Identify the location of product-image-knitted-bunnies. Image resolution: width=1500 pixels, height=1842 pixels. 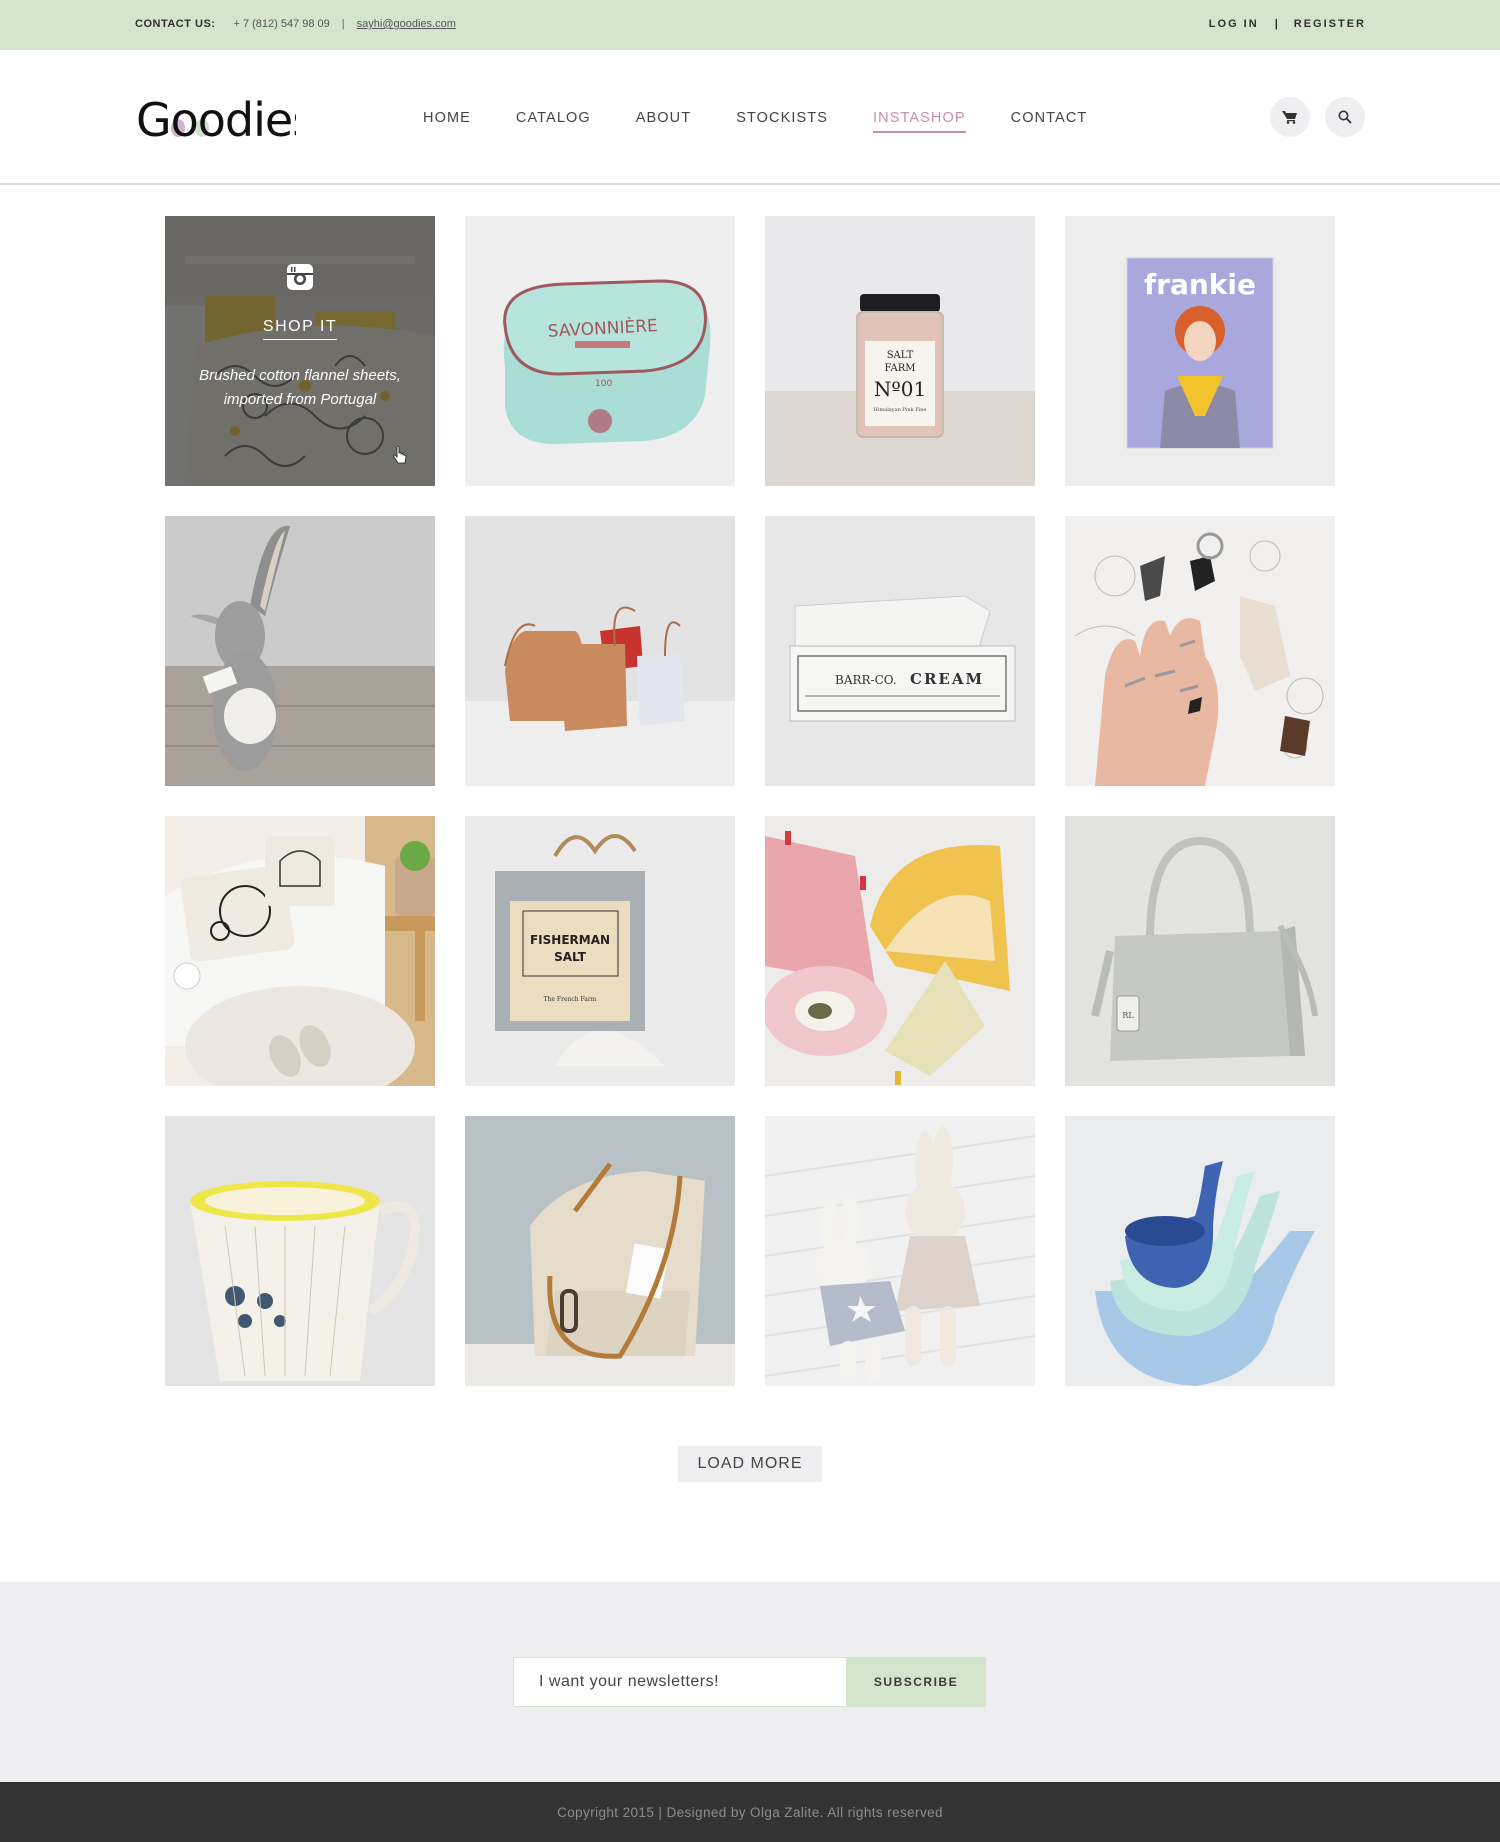
(900, 1251).